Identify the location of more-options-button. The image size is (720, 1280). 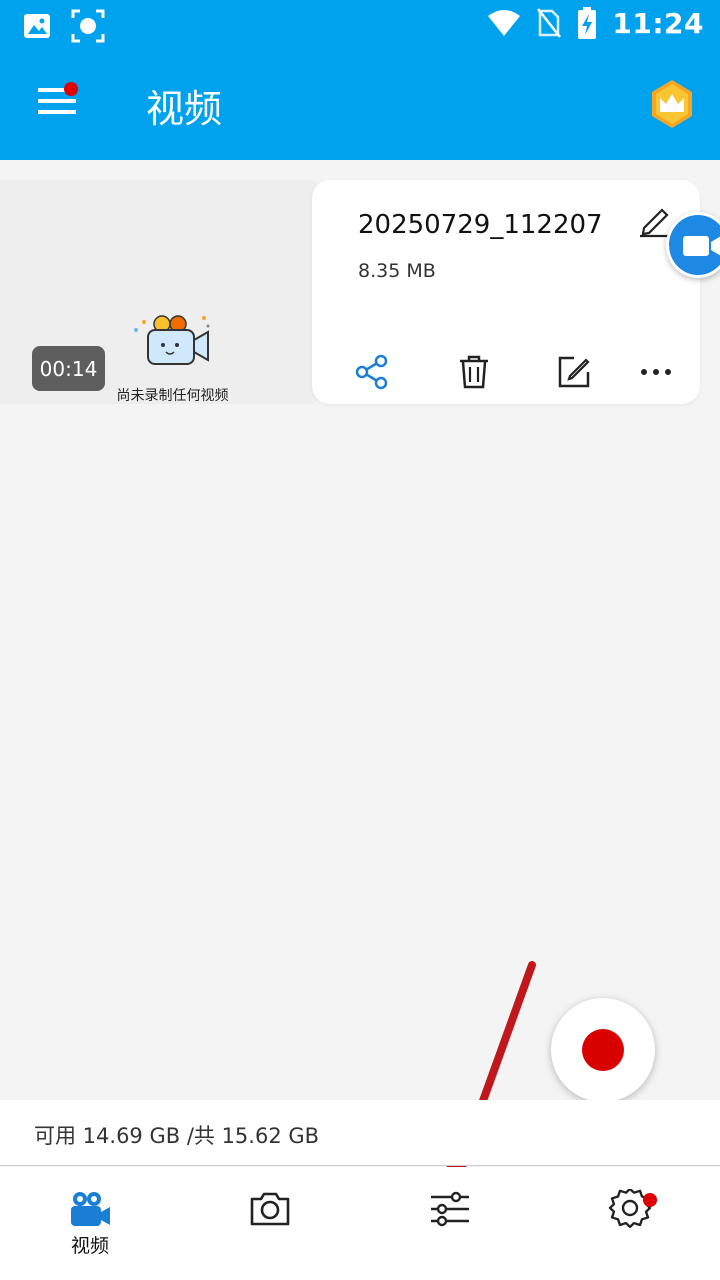
(656, 372).